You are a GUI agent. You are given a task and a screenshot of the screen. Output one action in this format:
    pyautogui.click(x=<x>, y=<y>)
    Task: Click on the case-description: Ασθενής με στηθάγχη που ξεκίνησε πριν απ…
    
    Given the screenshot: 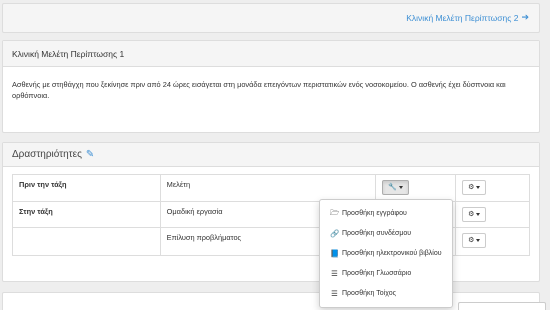 What is the action you would take?
    pyautogui.click(x=259, y=90)
    